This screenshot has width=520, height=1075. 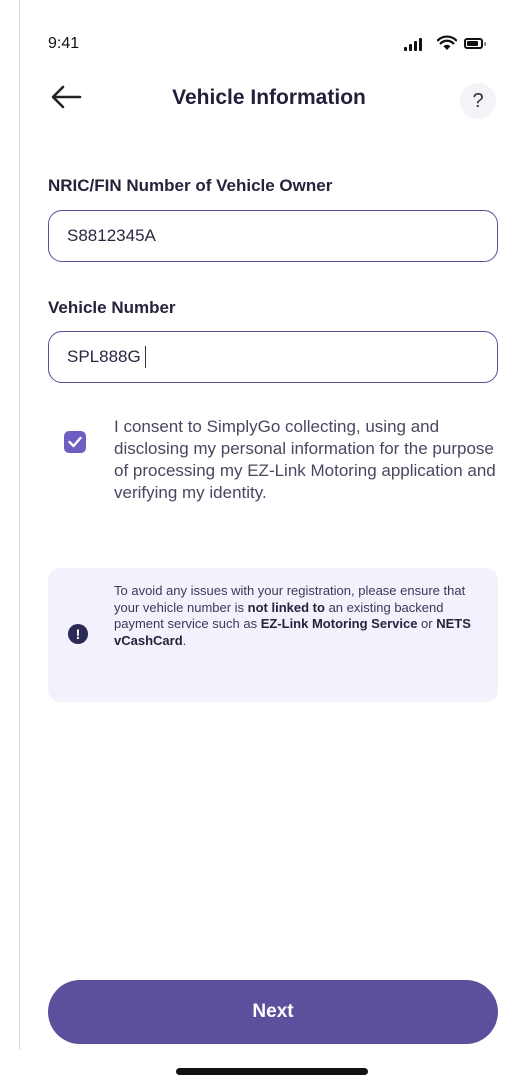 What do you see at coordinates (273, 357) in the screenshot?
I see `vehicle-number-input: SPL888G` at bounding box center [273, 357].